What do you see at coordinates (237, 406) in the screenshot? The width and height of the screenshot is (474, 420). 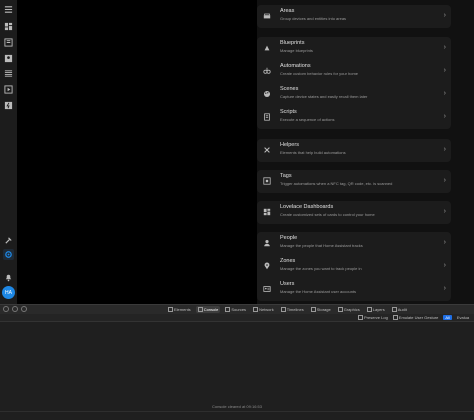 I see `console-cleared-message: Console cleared at 09:16:53` at bounding box center [237, 406].